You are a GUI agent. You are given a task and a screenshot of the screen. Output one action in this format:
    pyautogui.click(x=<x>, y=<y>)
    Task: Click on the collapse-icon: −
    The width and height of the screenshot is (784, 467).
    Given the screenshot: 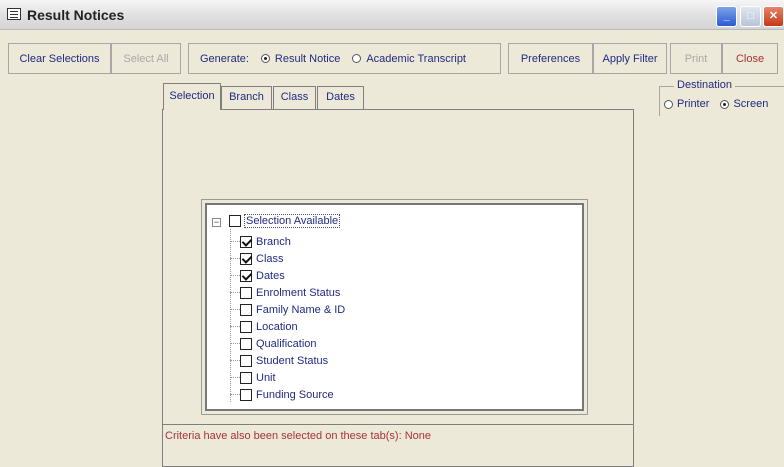 What is the action you would take?
    pyautogui.click(x=216, y=222)
    